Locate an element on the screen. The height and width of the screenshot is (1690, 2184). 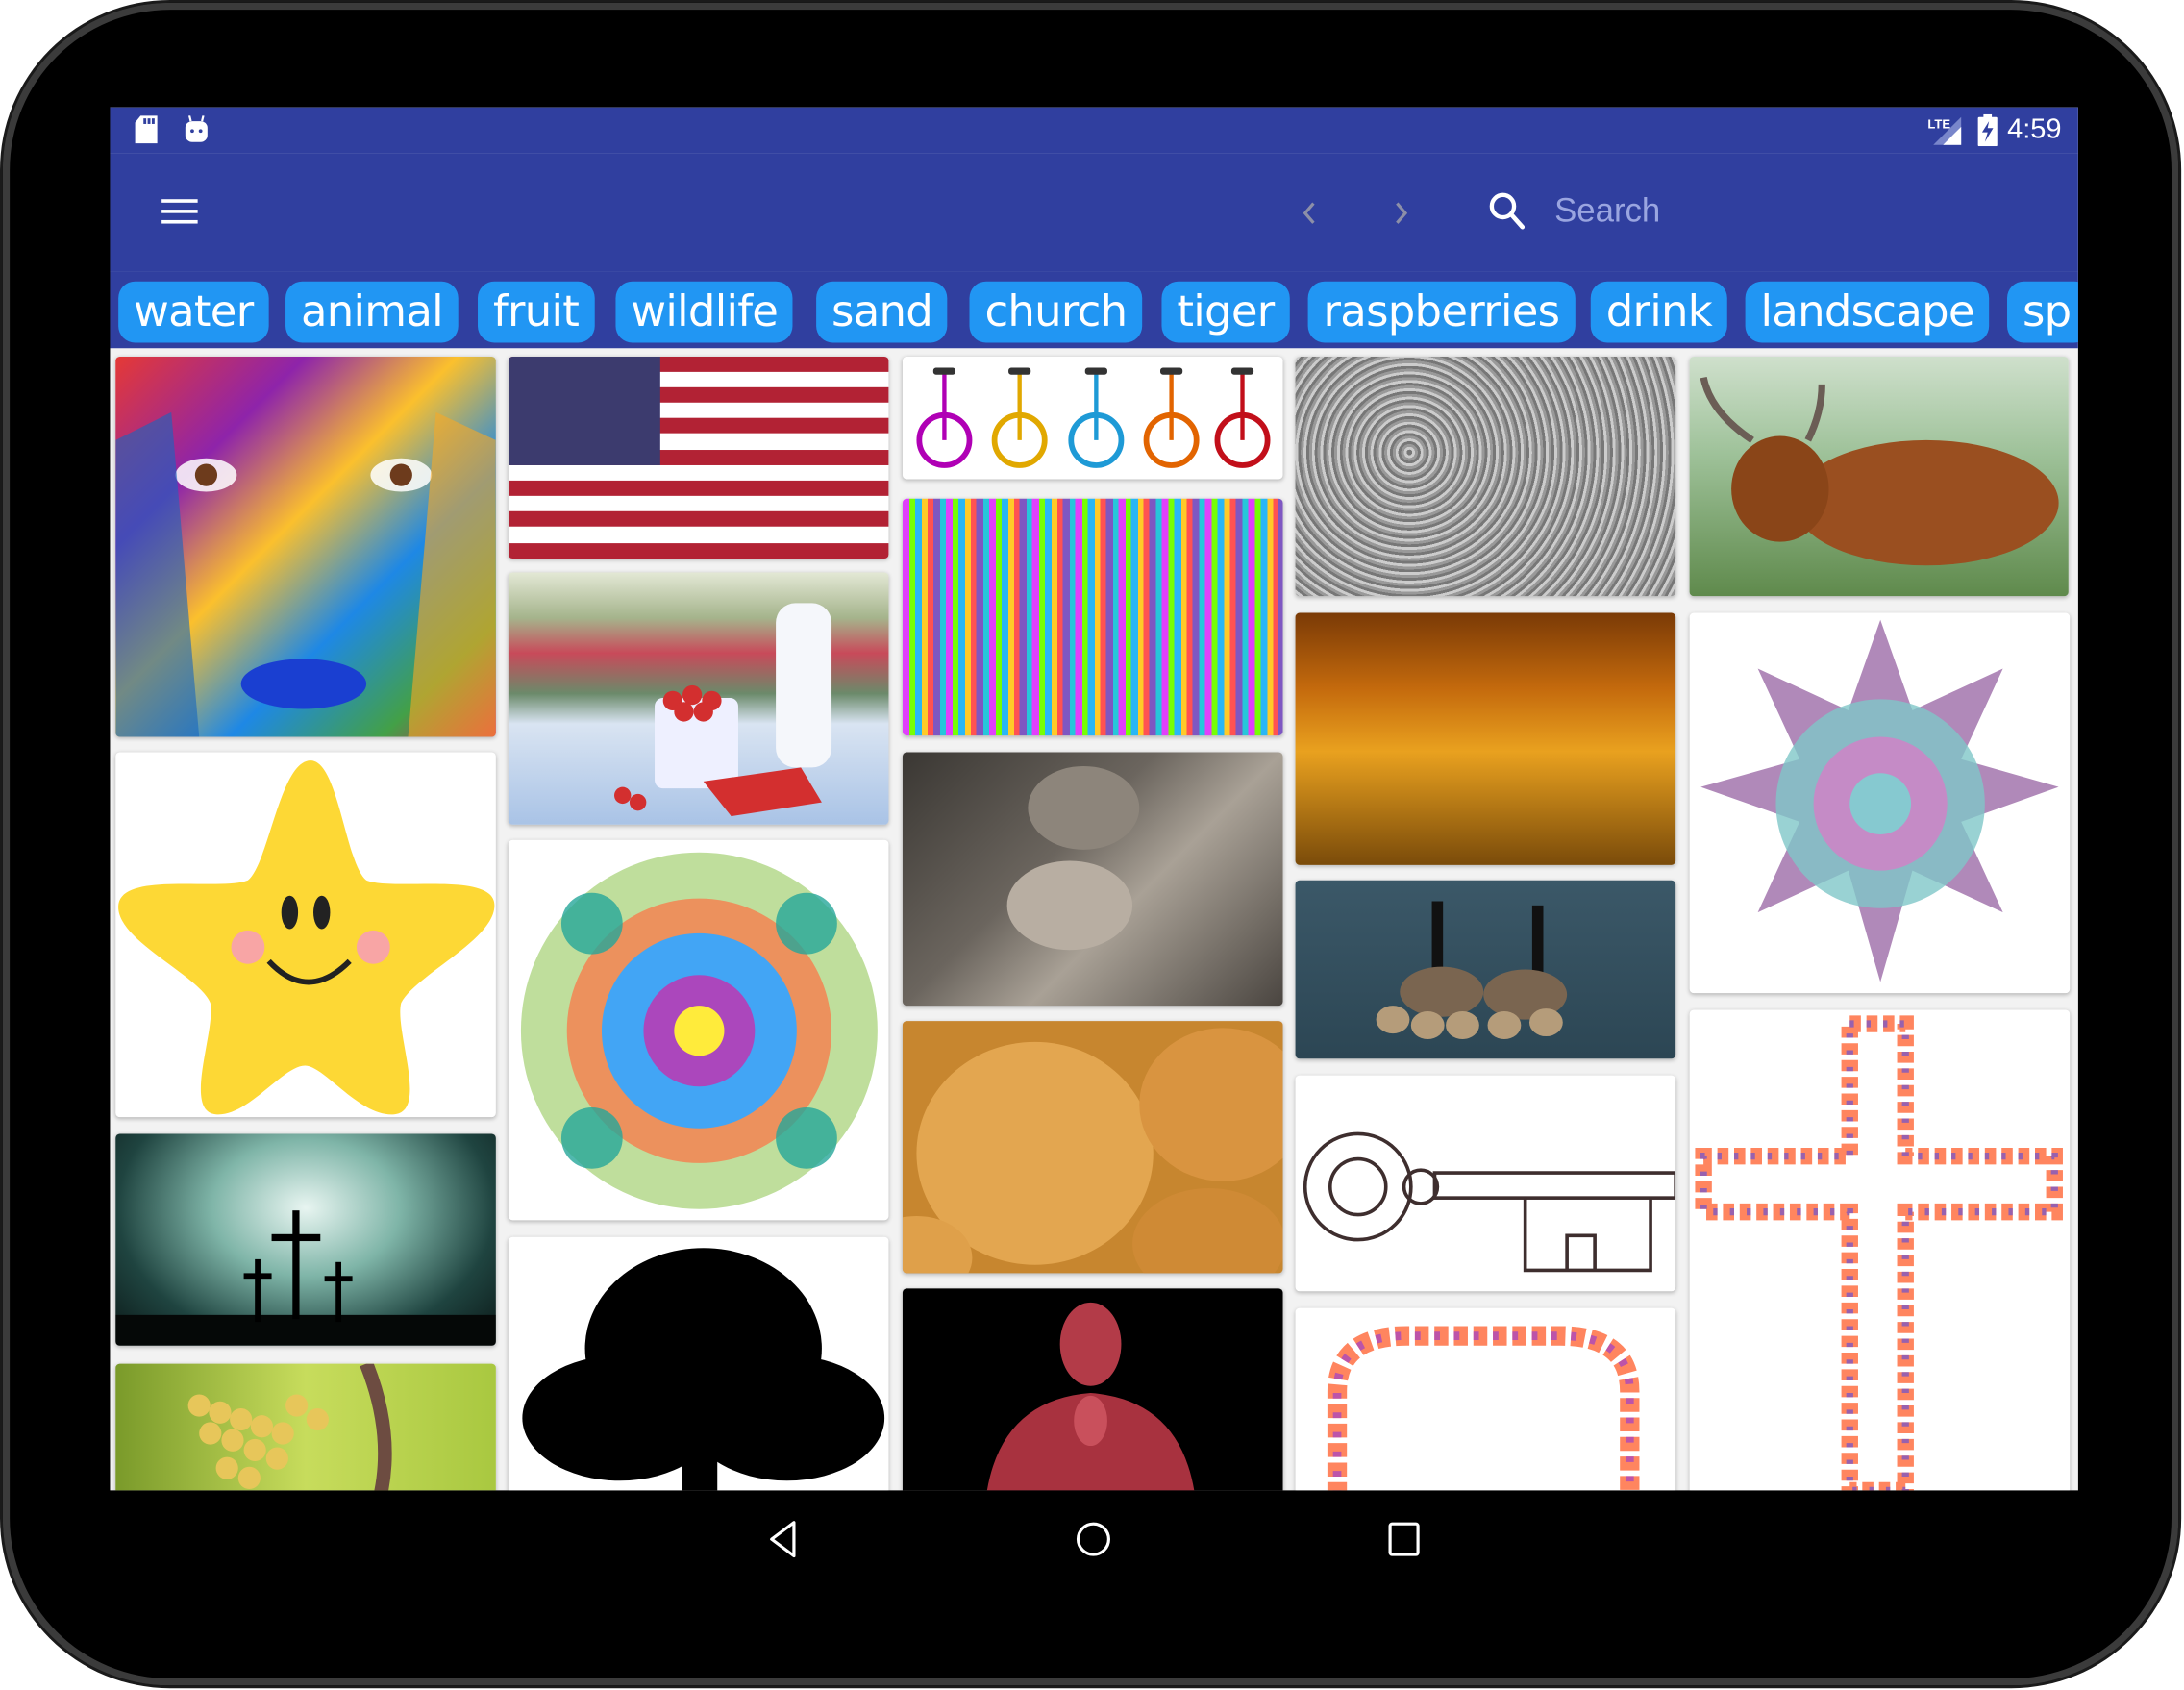
unicycles-clipart is located at coordinates (1093, 418).